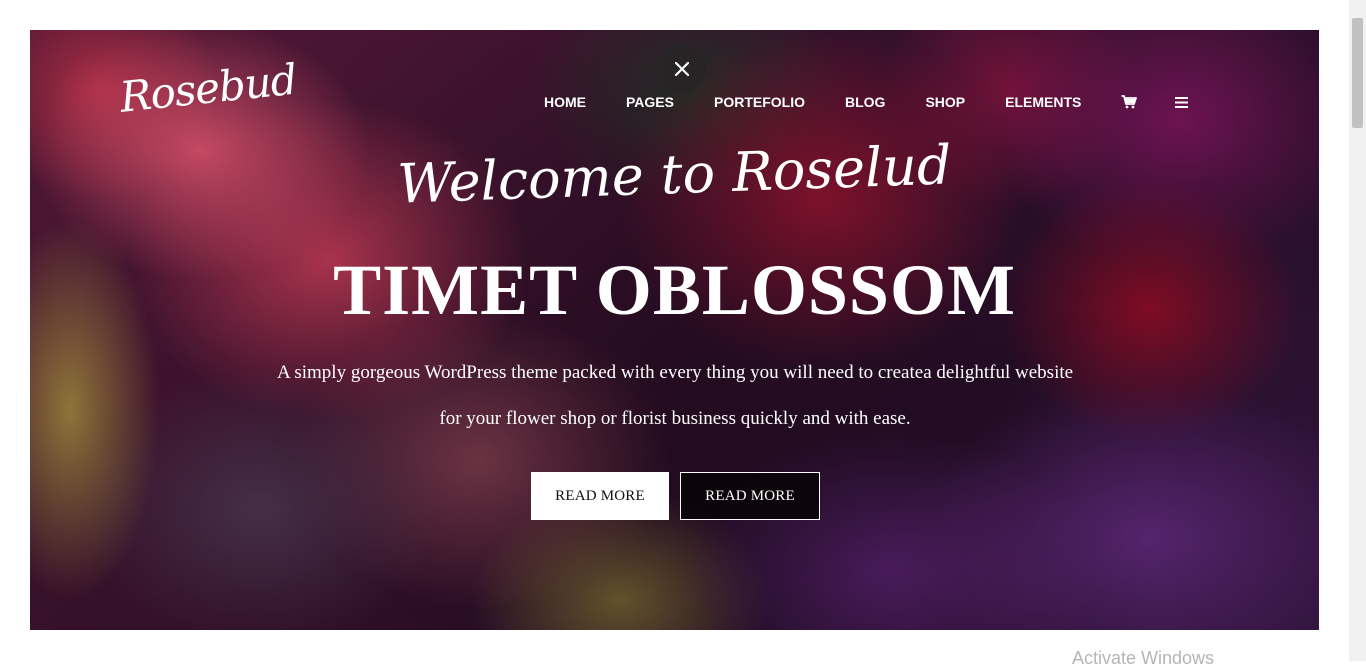  I want to click on read-more-button-secondary: READ MORE, so click(750, 496).